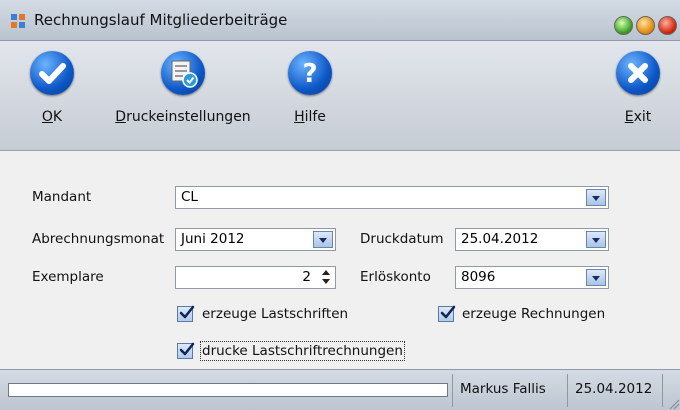 This screenshot has height=410, width=680. I want to click on close-x-icon, so click(638, 73).